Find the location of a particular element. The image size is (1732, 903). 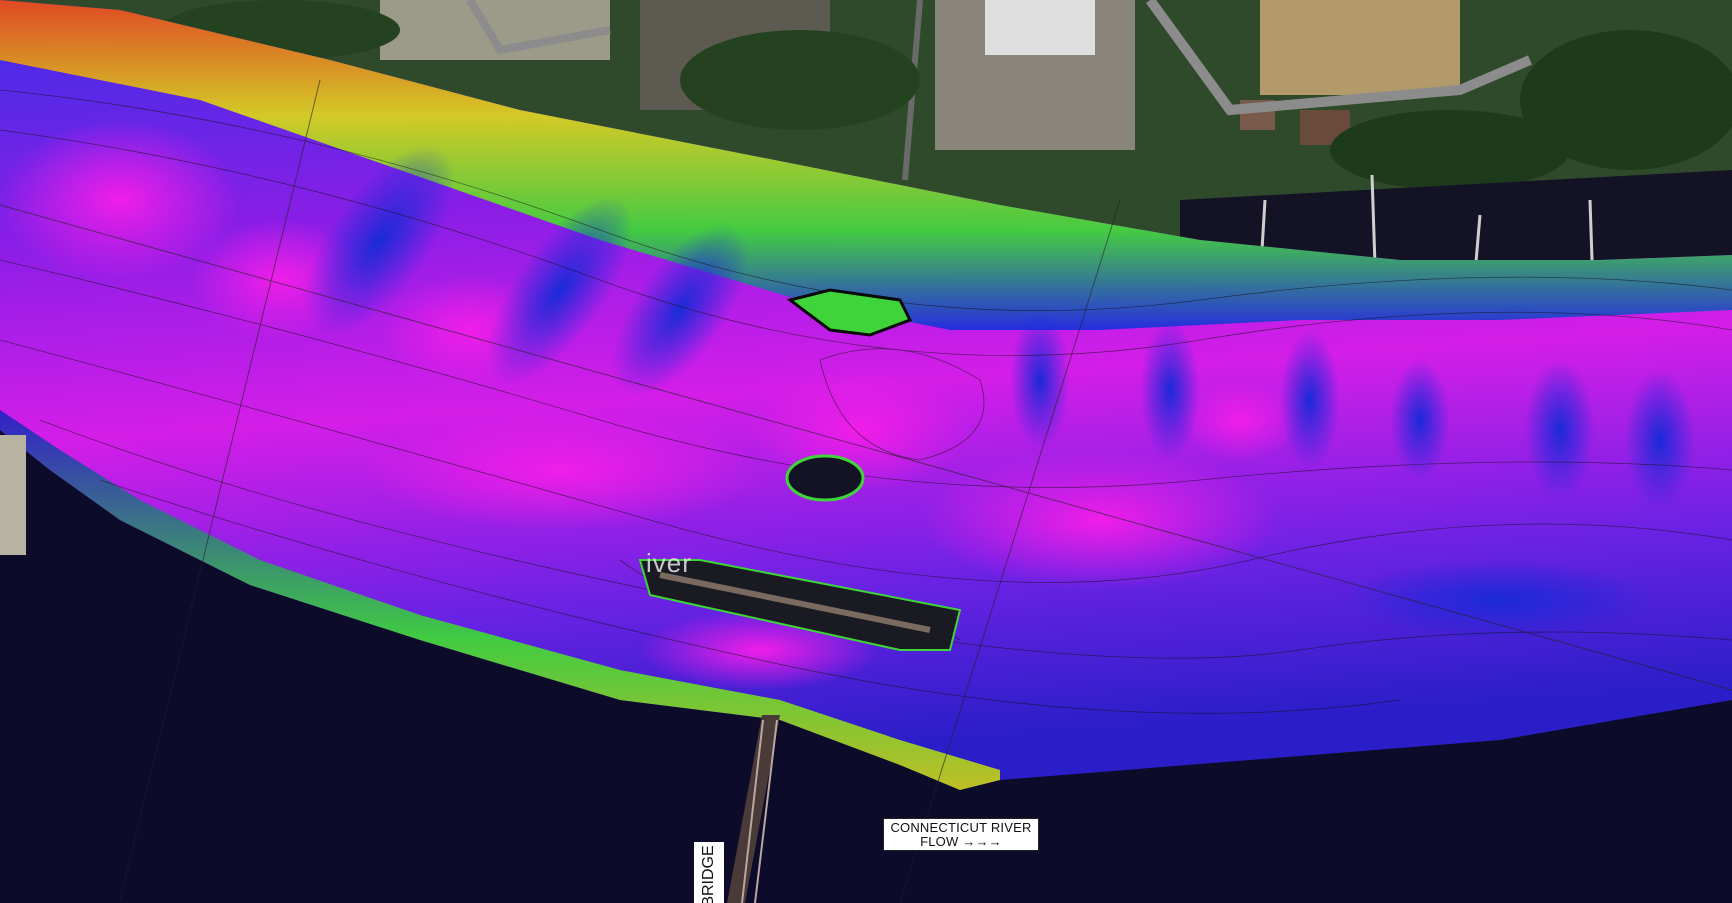

flow-label-direction: FLOW →→→ is located at coordinates (961, 841).